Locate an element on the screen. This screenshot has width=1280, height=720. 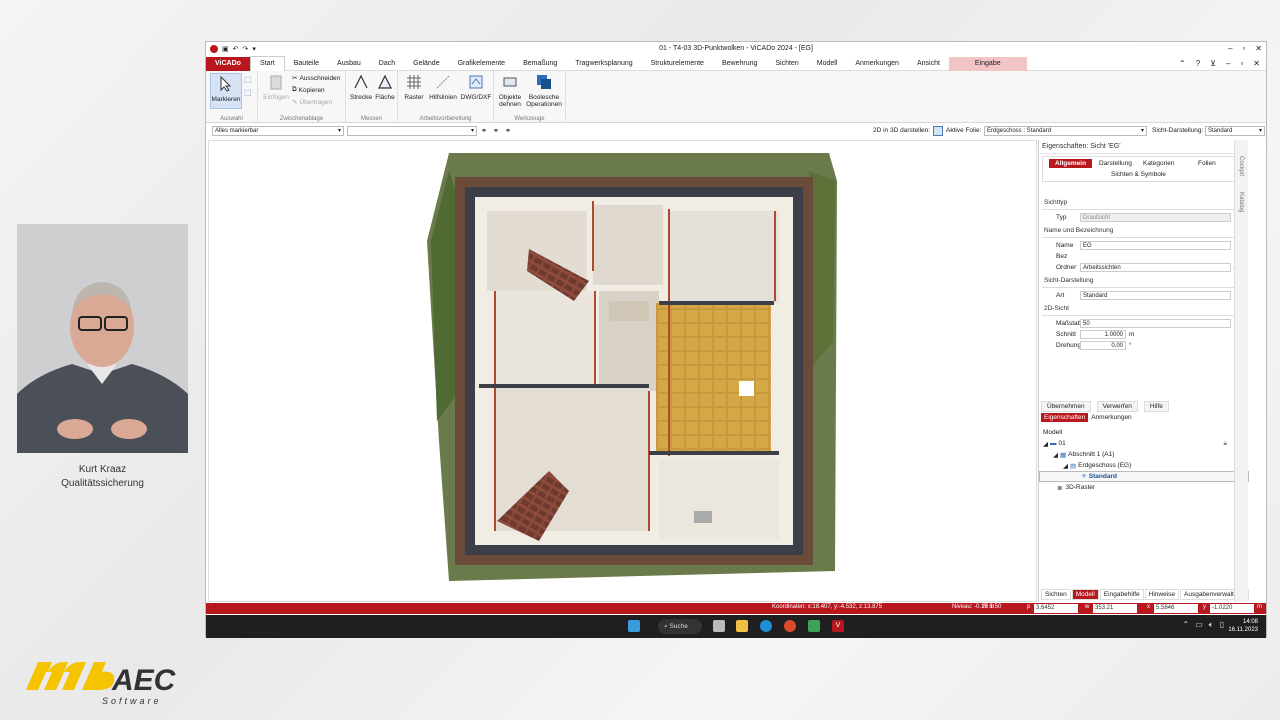
tree-item-standard: ≡Standard👁︎ is located at coordinates (1144, 476).